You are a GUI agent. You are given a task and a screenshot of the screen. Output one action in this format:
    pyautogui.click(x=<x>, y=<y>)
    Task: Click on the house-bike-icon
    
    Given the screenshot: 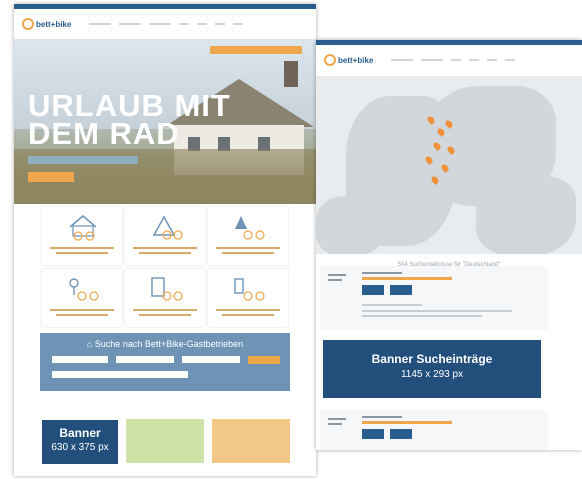 What is the action you would take?
    pyautogui.click(x=83, y=228)
    